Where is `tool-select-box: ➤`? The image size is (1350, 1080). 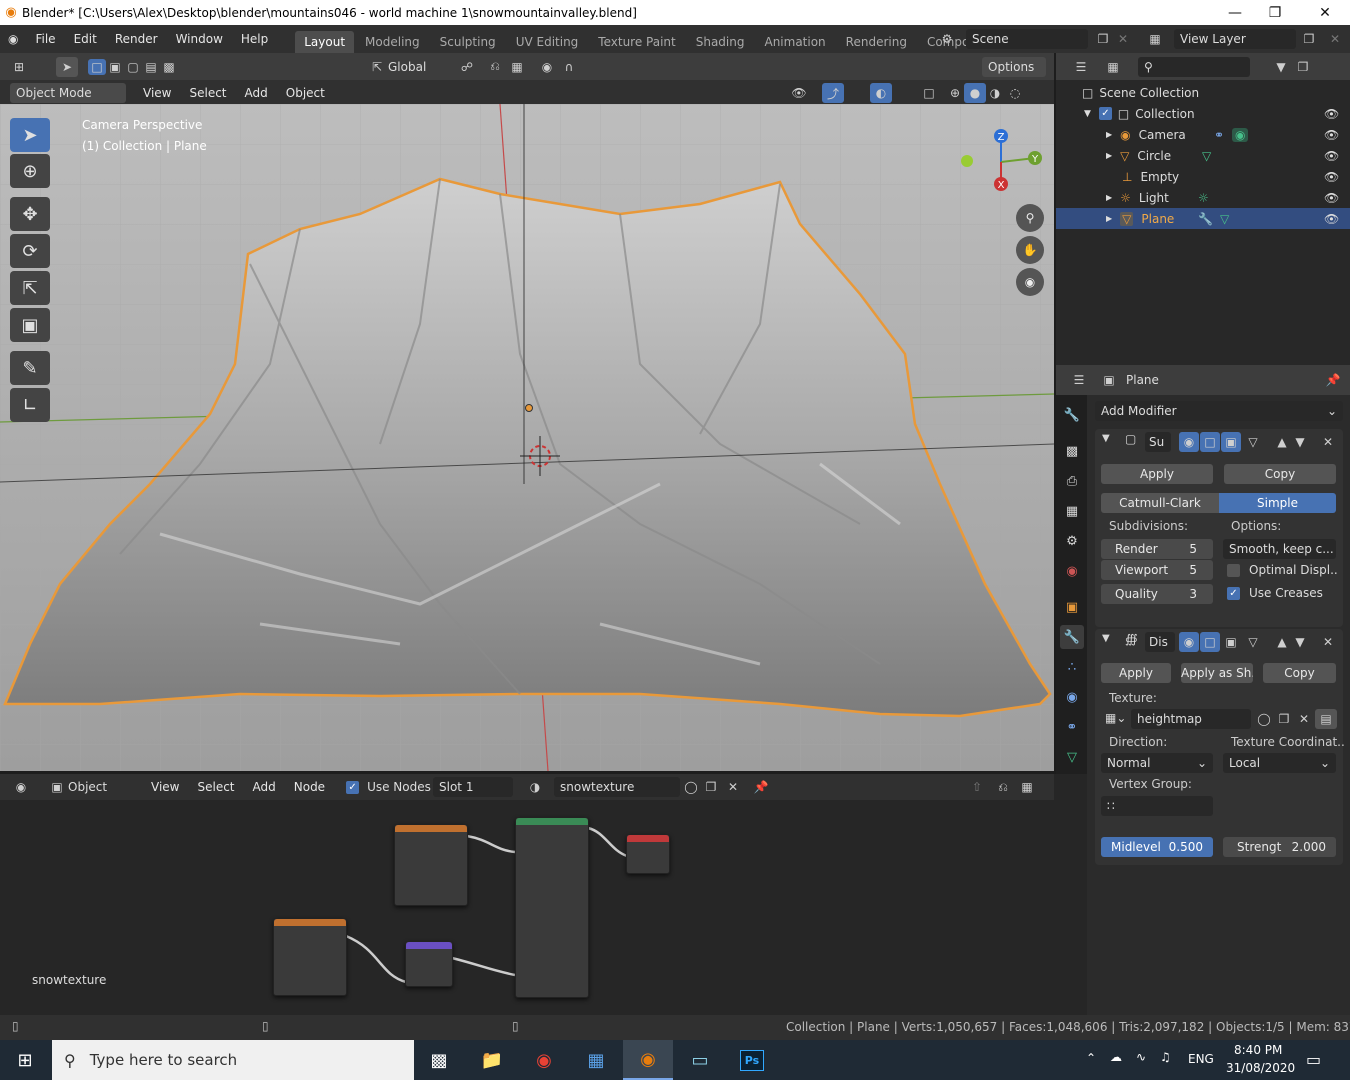
tool-select-box: ➤ is located at coordinates (30, 135).